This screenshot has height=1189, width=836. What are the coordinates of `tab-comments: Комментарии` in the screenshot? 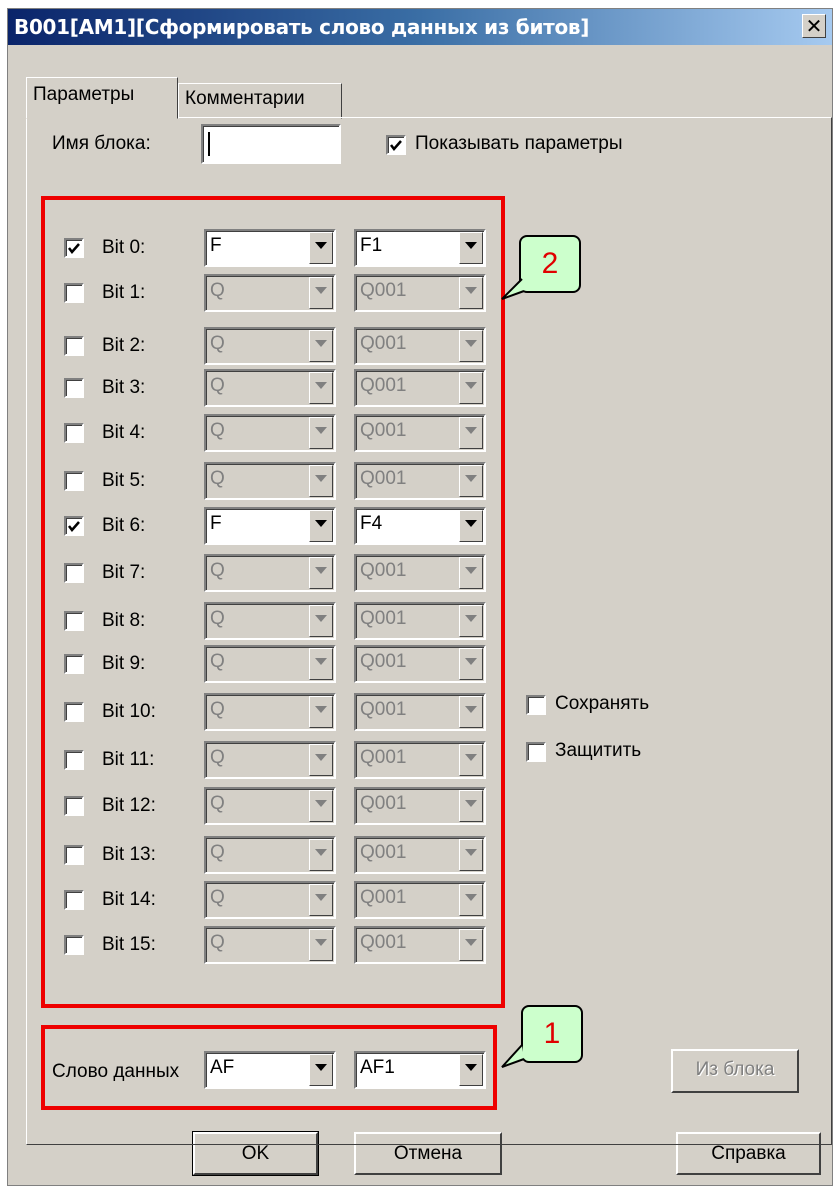 It's located at (260, 101).